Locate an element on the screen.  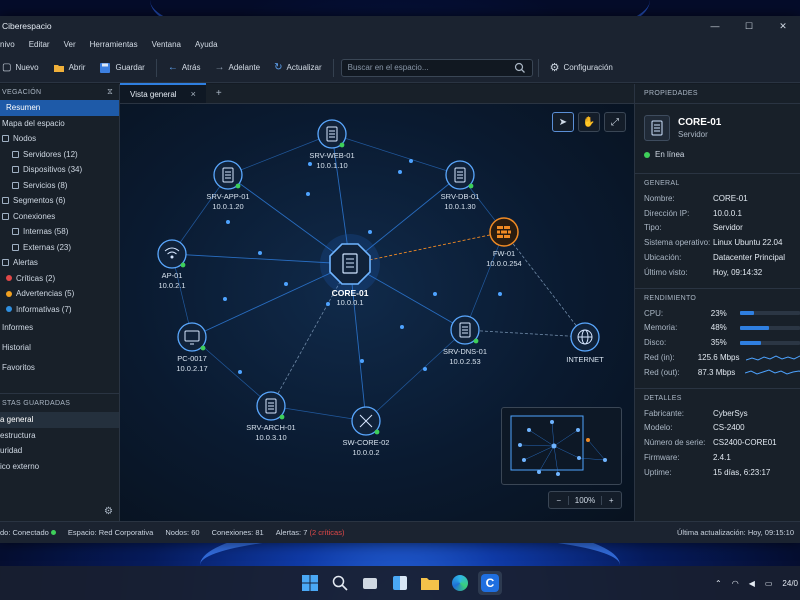
taskbar-search-button is located at coordinates (340, 583).